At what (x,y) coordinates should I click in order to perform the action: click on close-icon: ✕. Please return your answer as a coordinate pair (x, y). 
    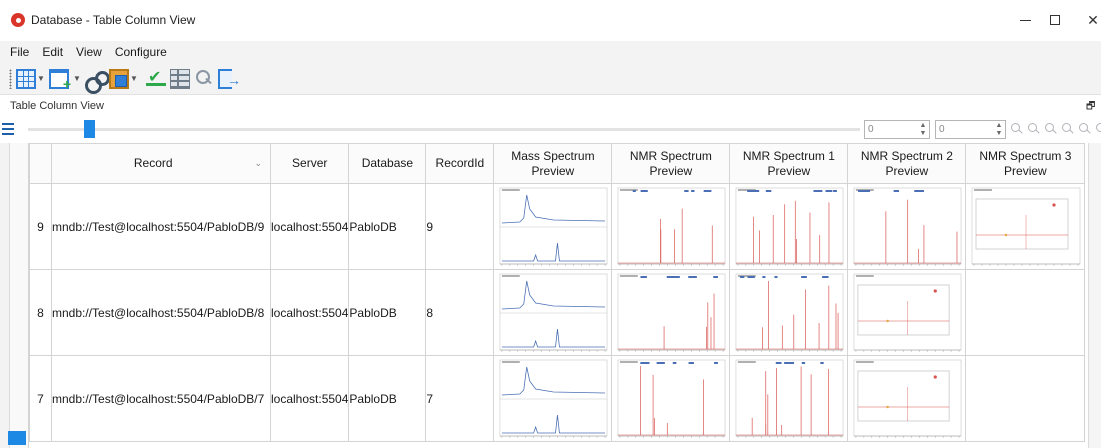
    Looking at the image, I should click on (1093, 19).